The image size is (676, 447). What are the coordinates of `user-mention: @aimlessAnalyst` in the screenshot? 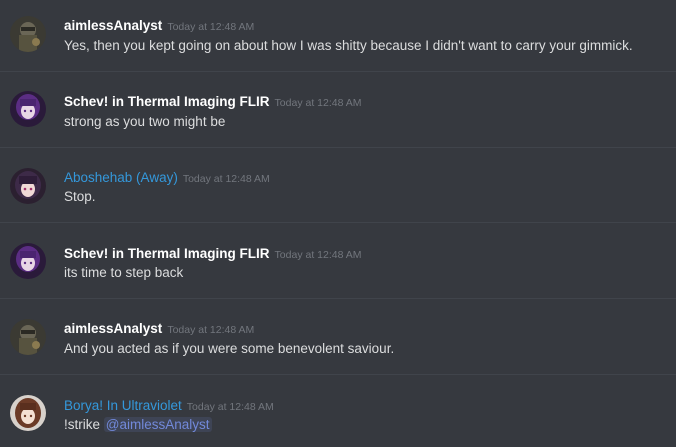 It's located at (157, 424).